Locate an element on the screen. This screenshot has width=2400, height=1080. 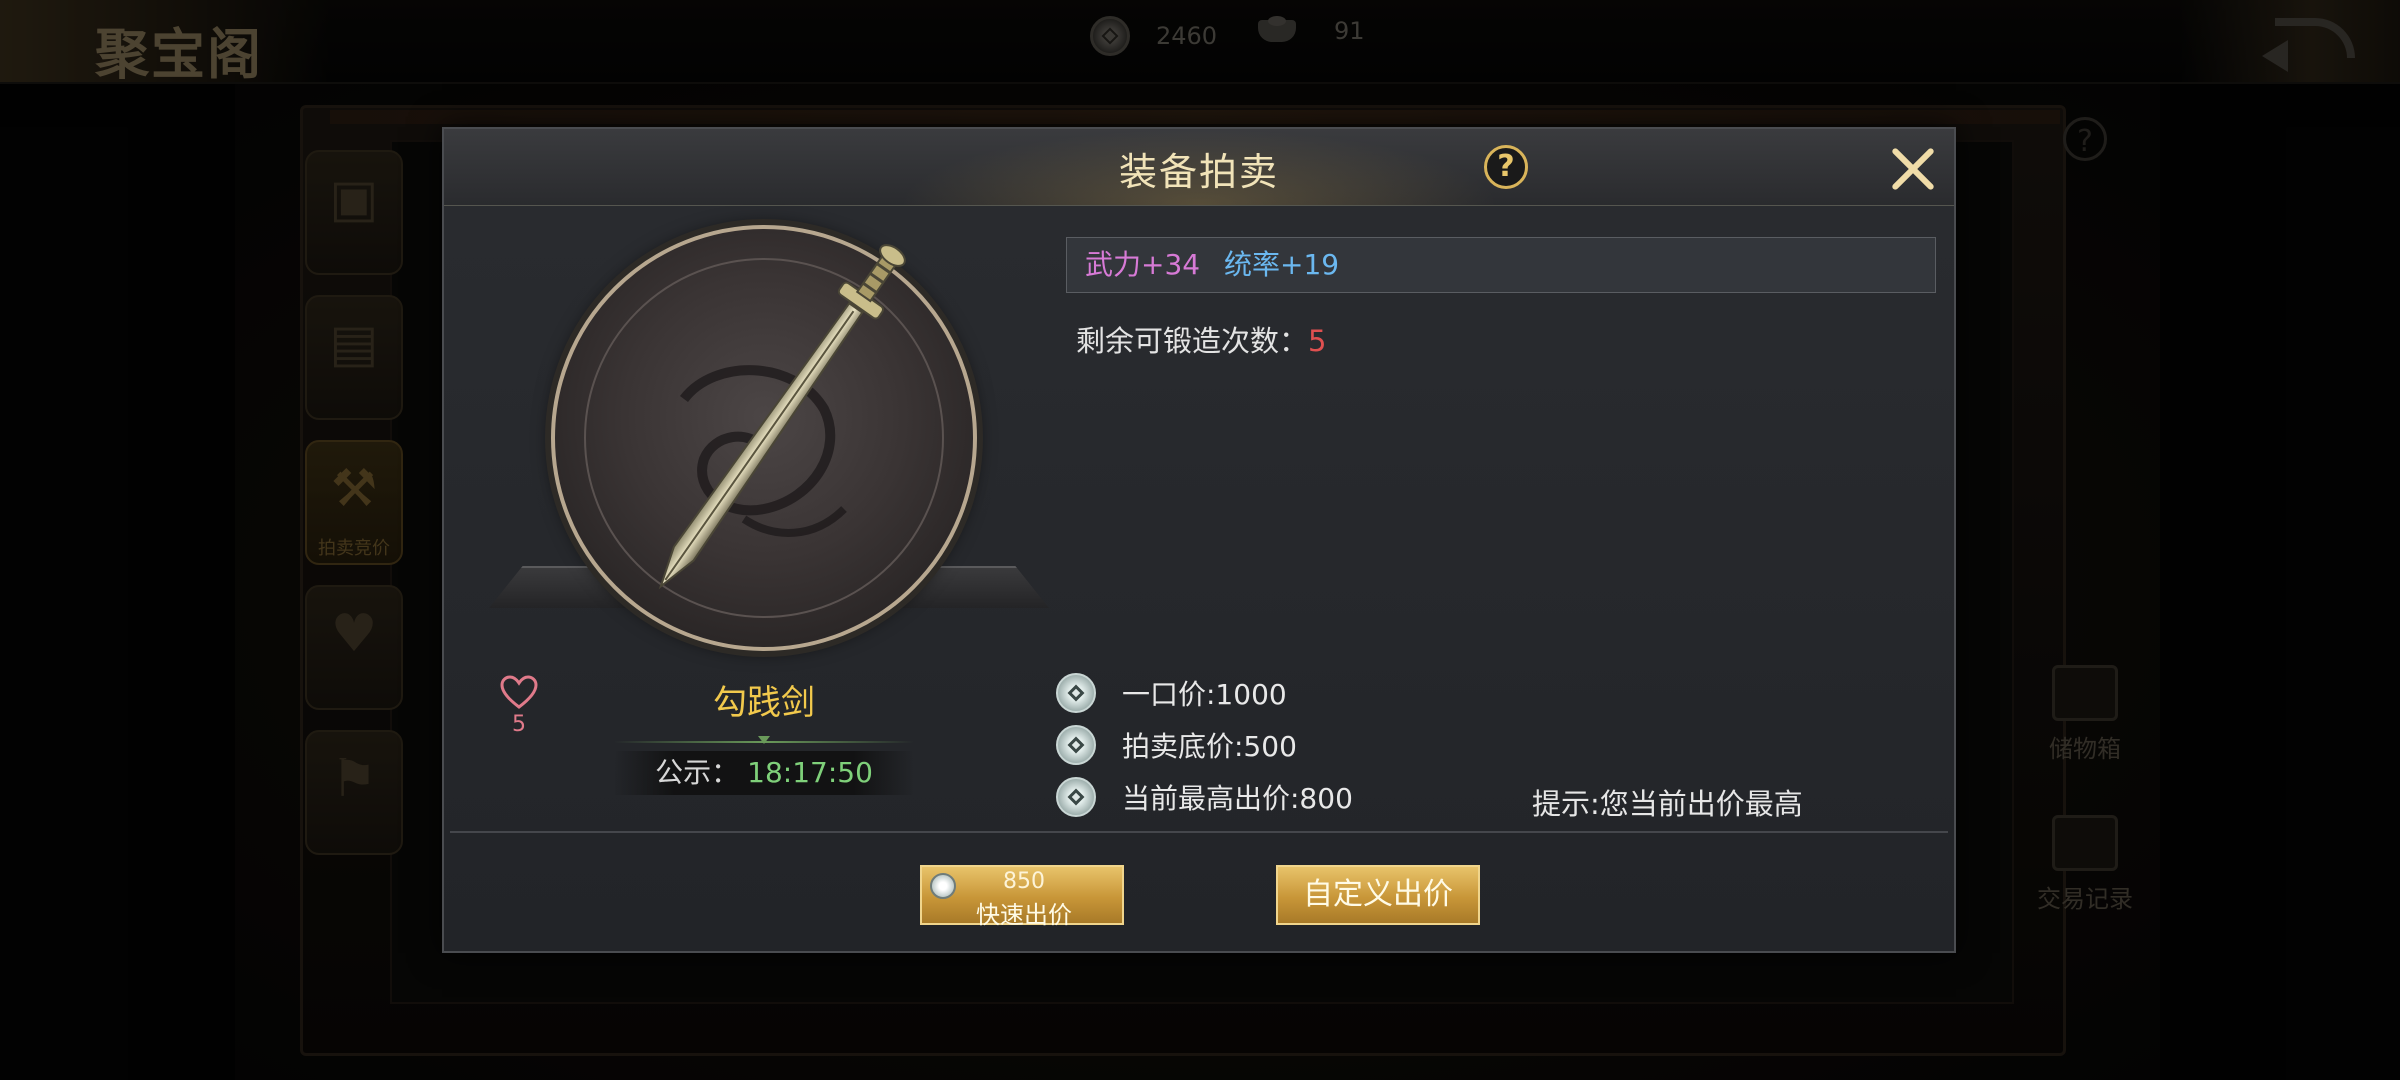
modal-title: 装备拍卖 is located at coordinates (1198, 172).